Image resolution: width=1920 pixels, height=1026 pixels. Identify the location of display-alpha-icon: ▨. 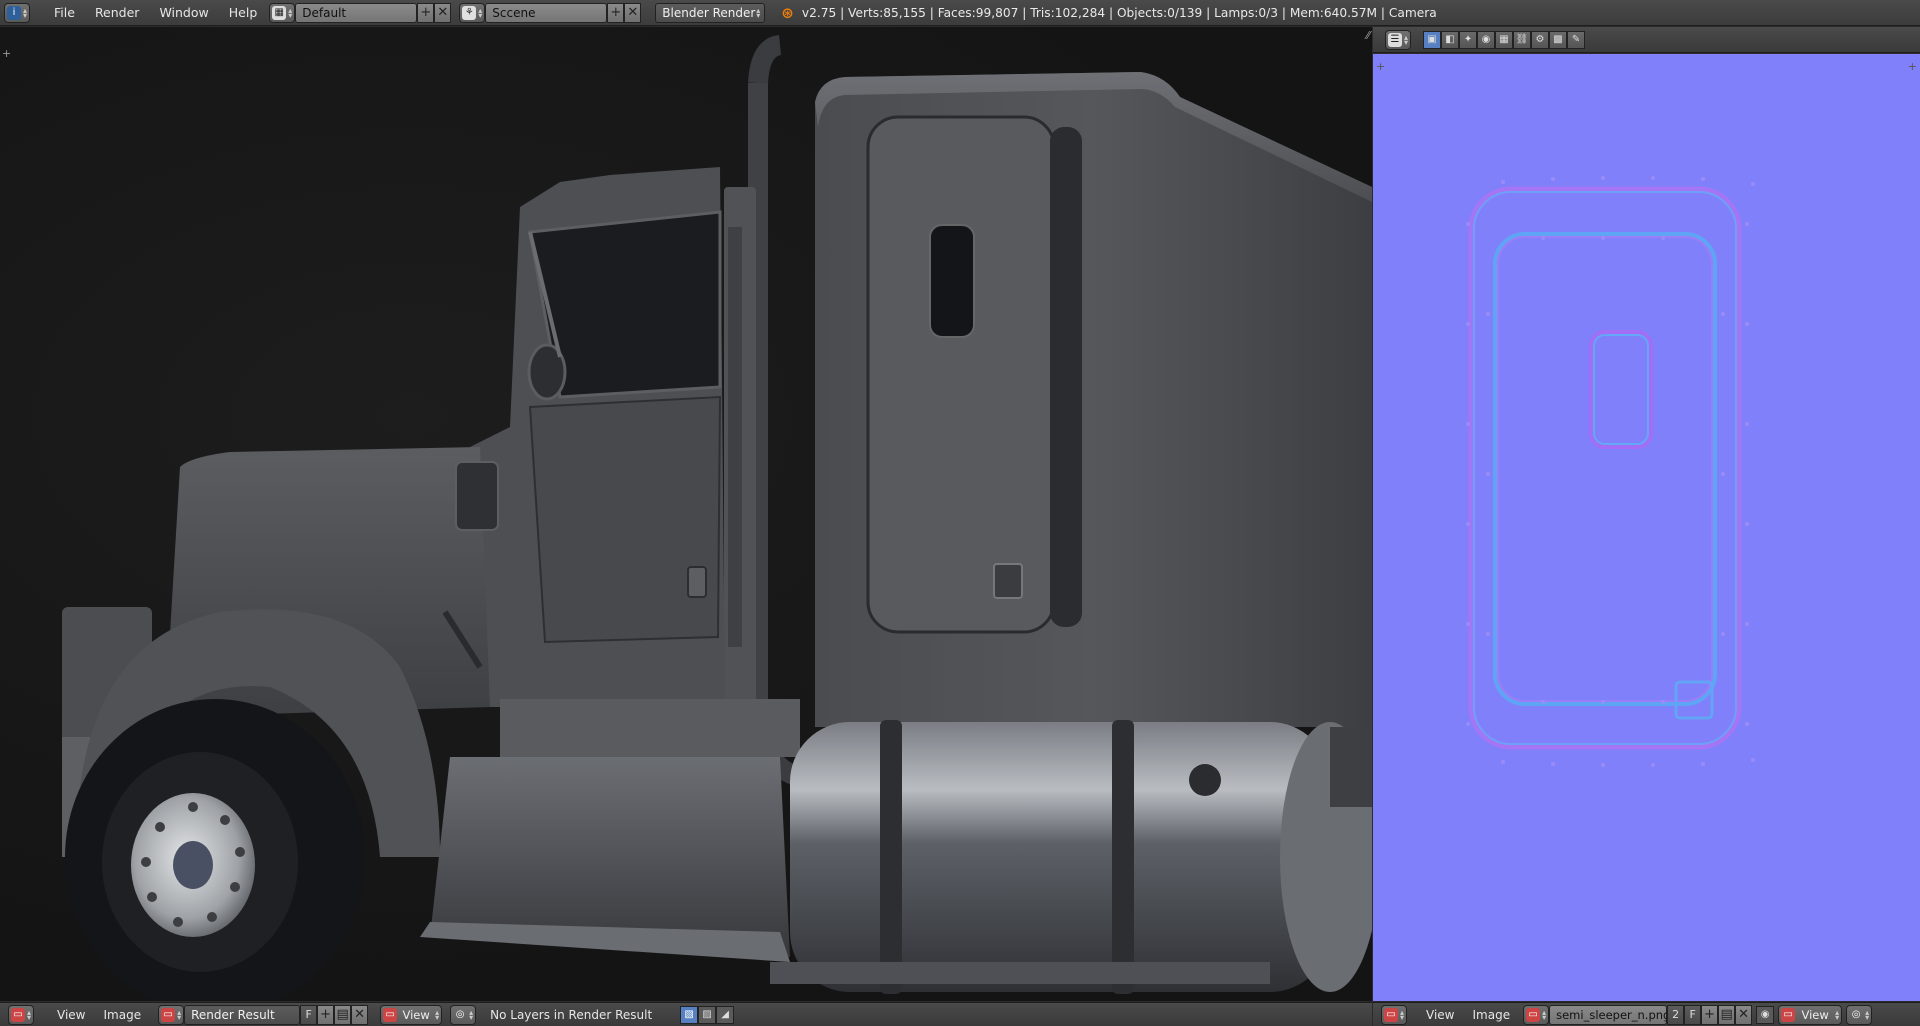
(707, 1014).